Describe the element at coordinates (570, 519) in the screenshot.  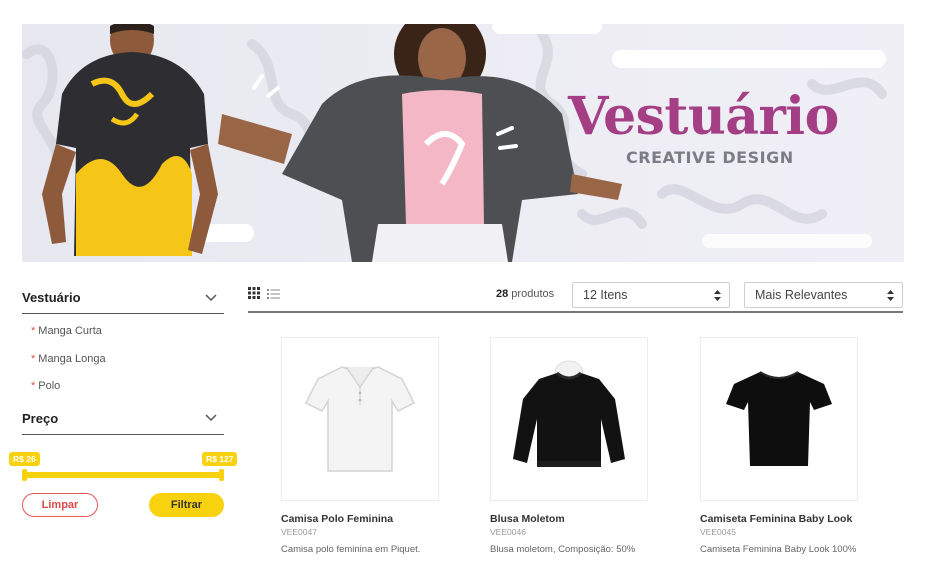
I see `product-name: Blusa Moletom` at that location.